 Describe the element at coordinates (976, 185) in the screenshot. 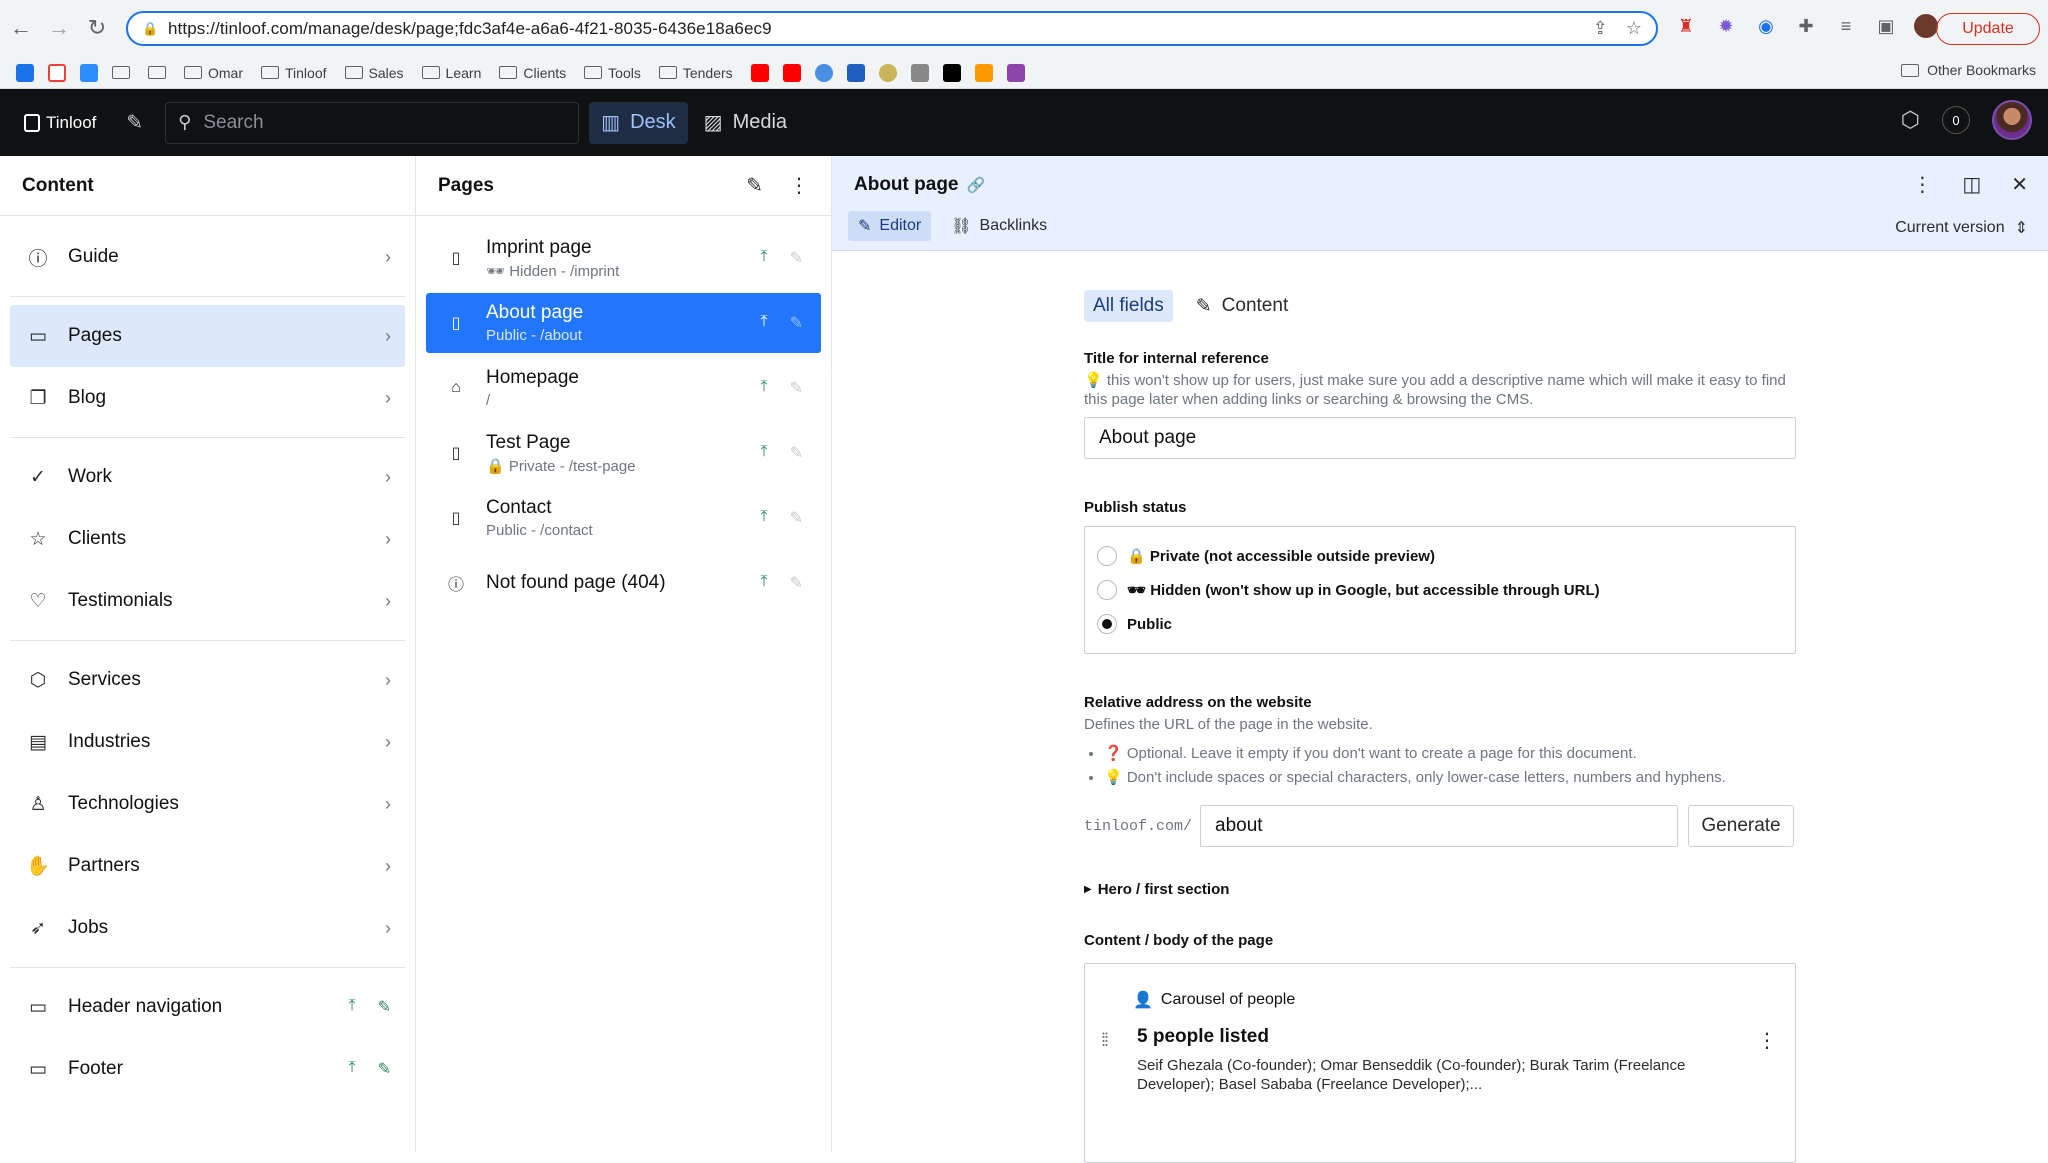

I see `link-icon: 🔗` at that location.